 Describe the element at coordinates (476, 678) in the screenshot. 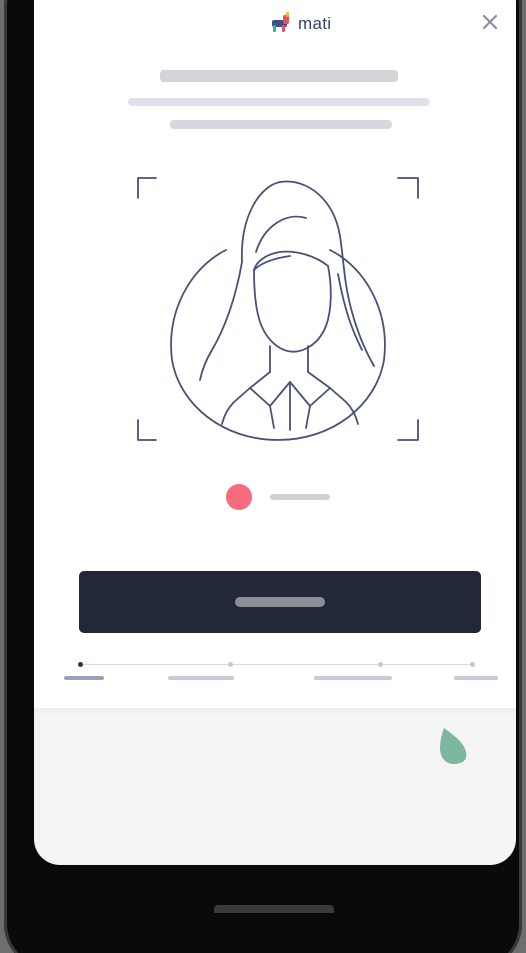

I see `step-4-label-placeholder` at that location.